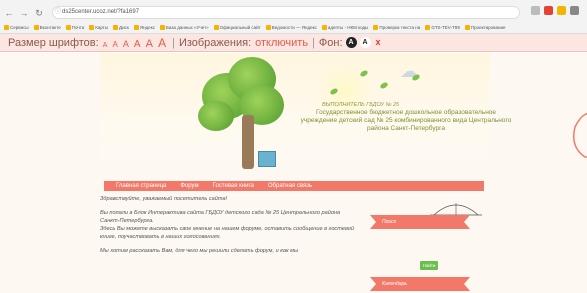 The image size is (587, 293). Describe the element at coordinates (400, 27) in the screenshot. I see `bookmark-label: Проверка текста на` at that location.